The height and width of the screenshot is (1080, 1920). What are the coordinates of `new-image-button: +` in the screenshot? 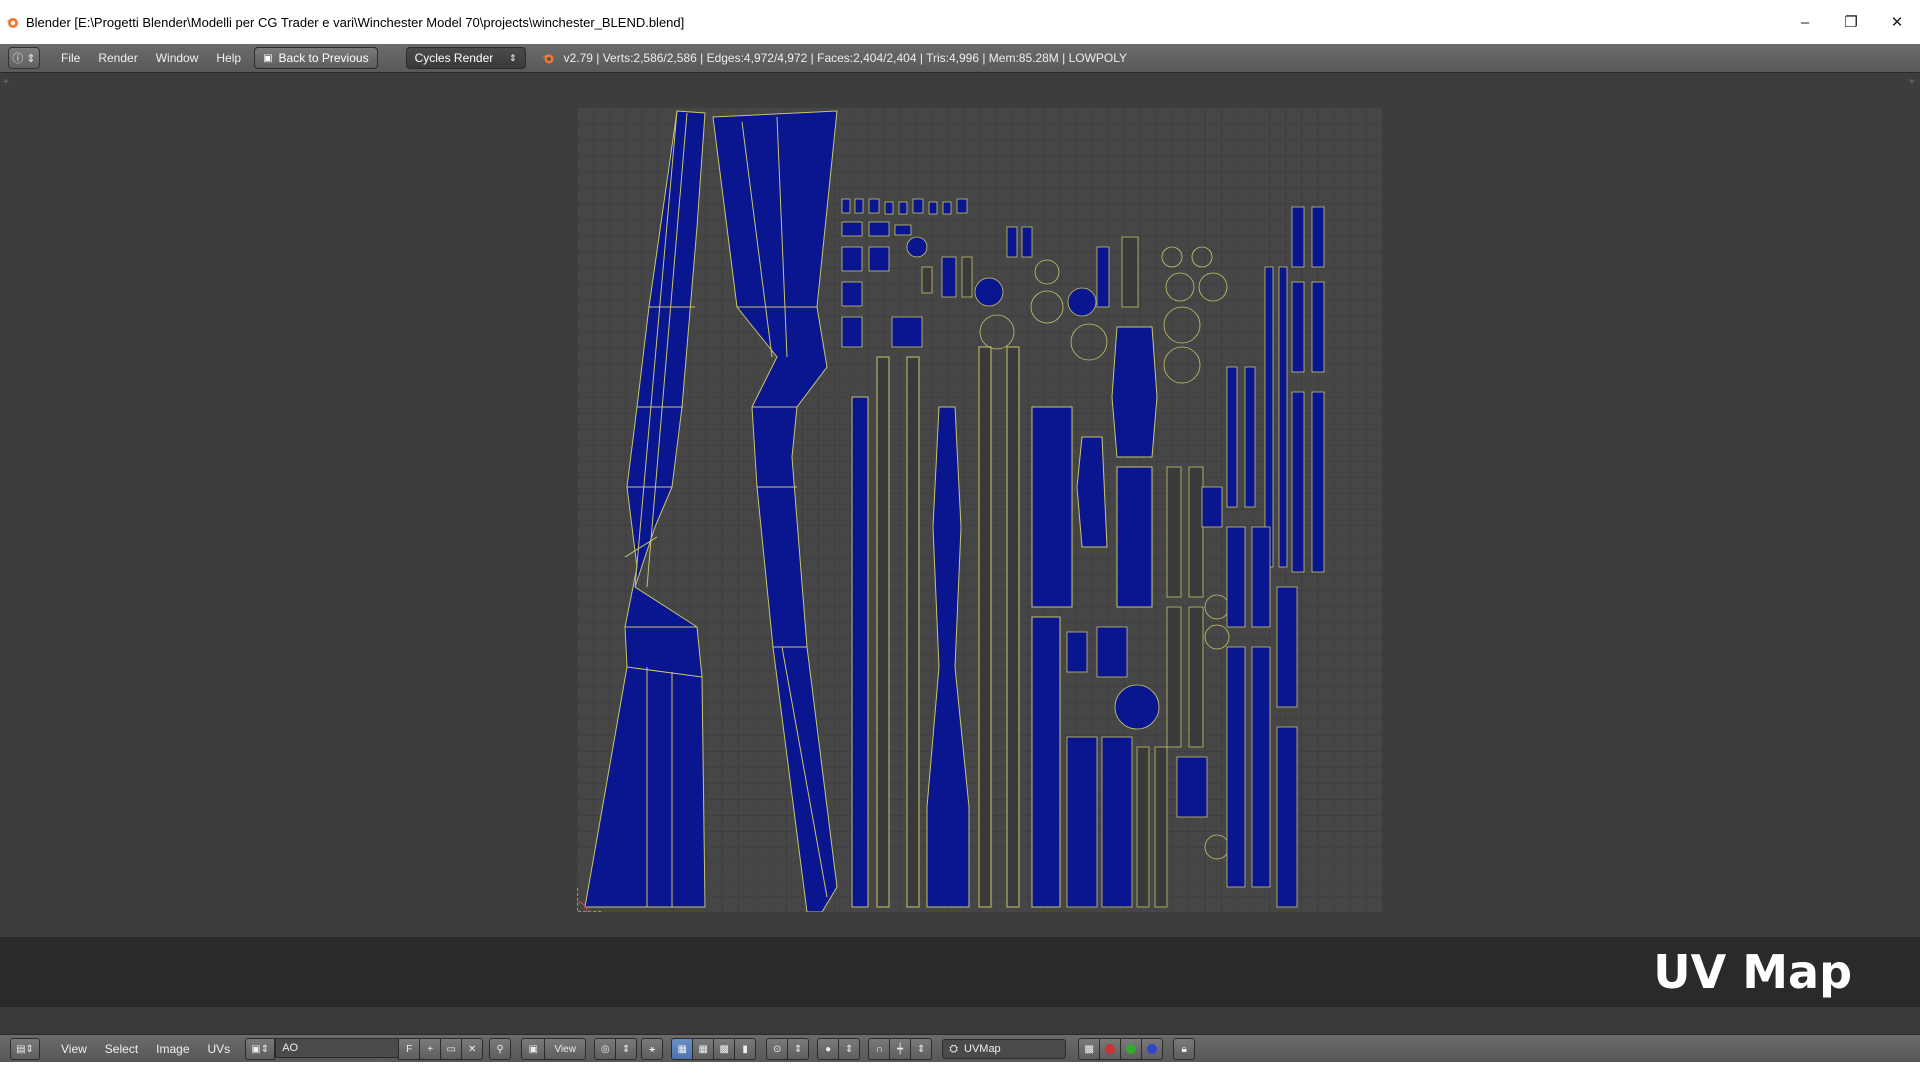 It's located at (430, 1049).